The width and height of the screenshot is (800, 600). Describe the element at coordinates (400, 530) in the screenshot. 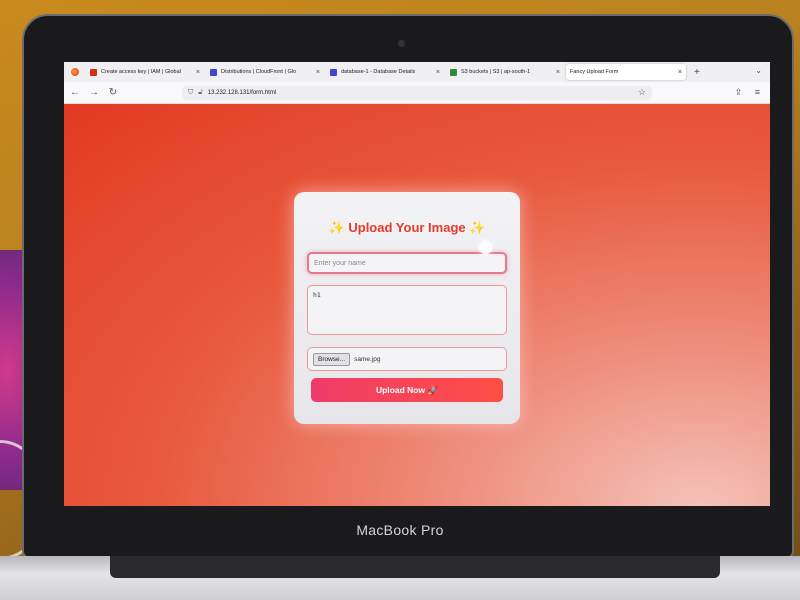

I see `laptop-brand-label: MacBook Pro` at that location.